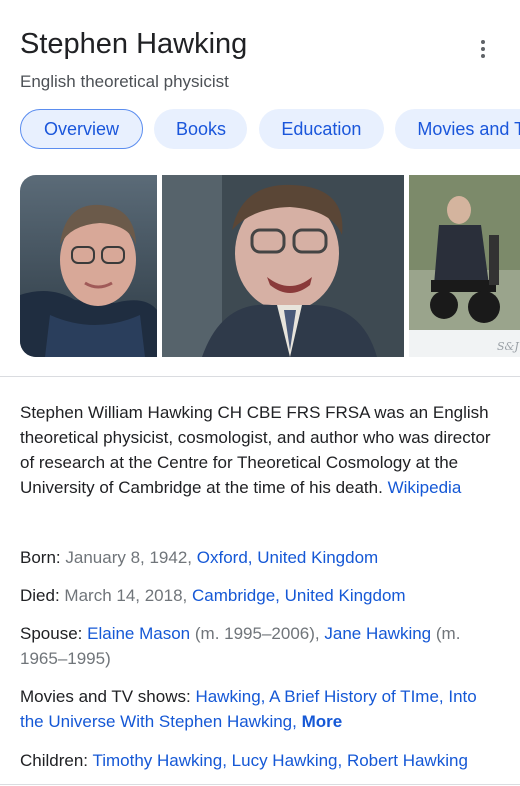 The image size is (520, 786). Describe the element at coordinates (157, 760) in the screenshot. I see `child-link: Timothy Hawking` at that location.